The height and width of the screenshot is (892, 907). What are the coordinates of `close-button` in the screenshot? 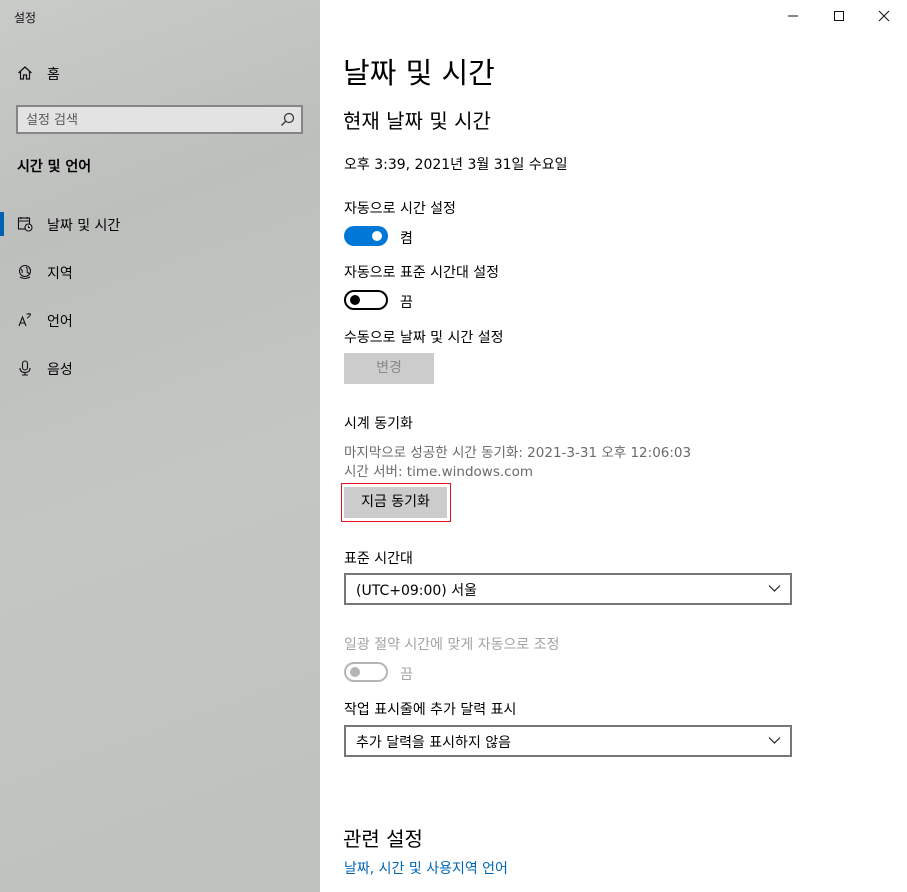 It's located at (884, 16).